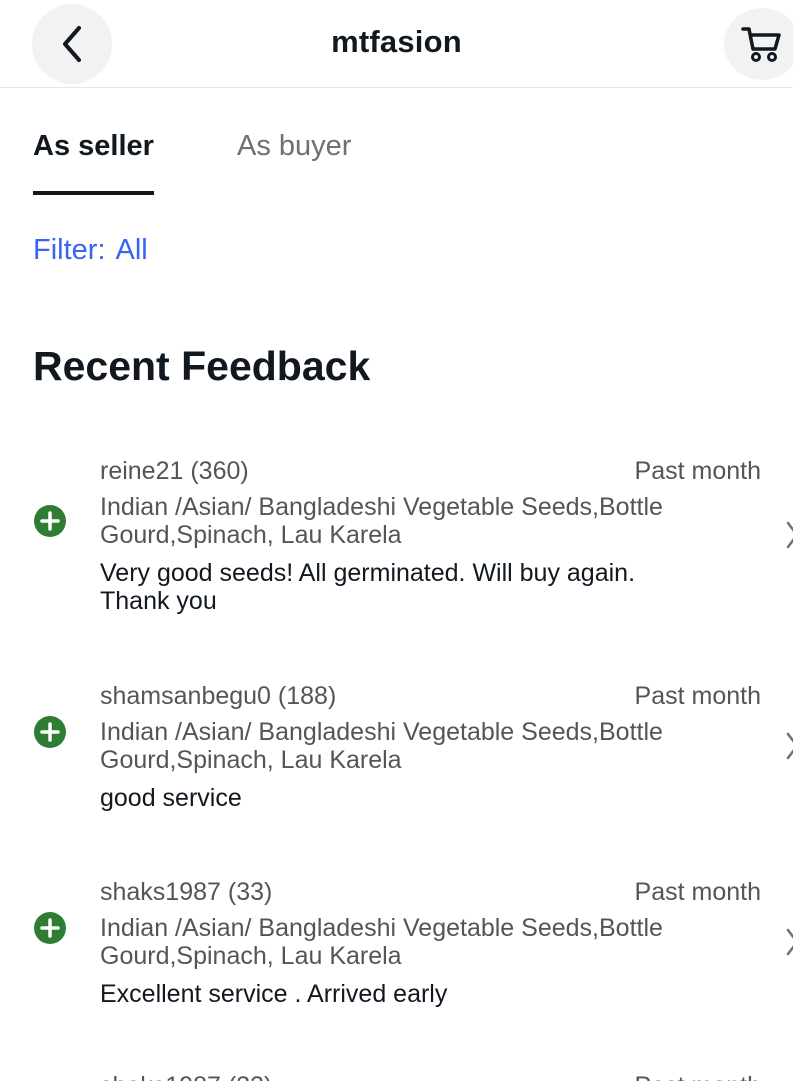  I want to click on tab-as-buyer: As buyer, so click(294, 146).